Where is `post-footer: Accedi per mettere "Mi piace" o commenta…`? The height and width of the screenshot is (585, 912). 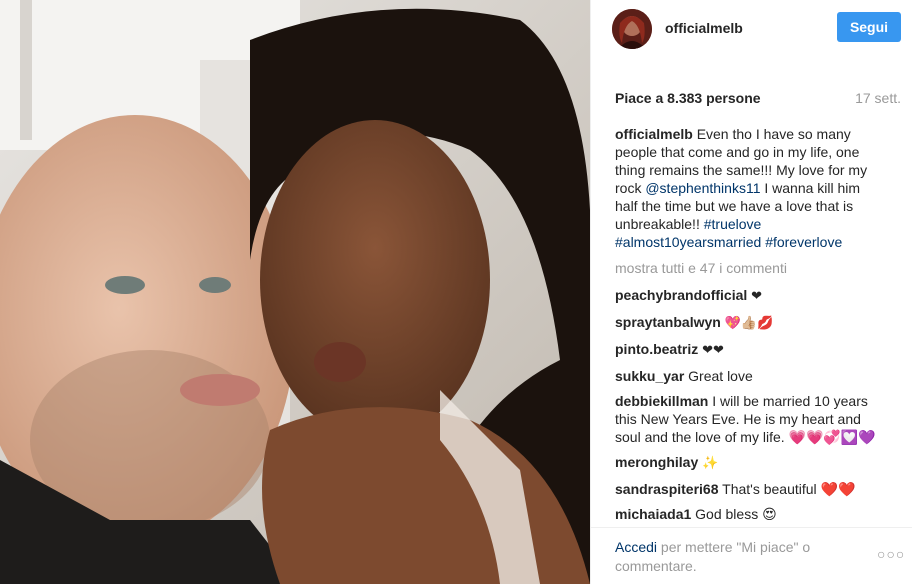 post-footer: Accedi per mettere "Mi piace" o commenta… is located at coordinates (751, 556).